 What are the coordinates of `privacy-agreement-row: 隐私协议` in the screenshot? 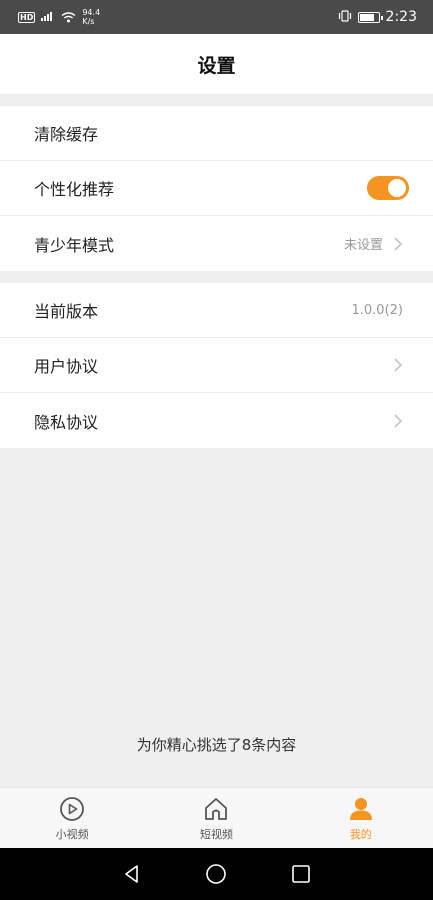 It's located at (216, 420).